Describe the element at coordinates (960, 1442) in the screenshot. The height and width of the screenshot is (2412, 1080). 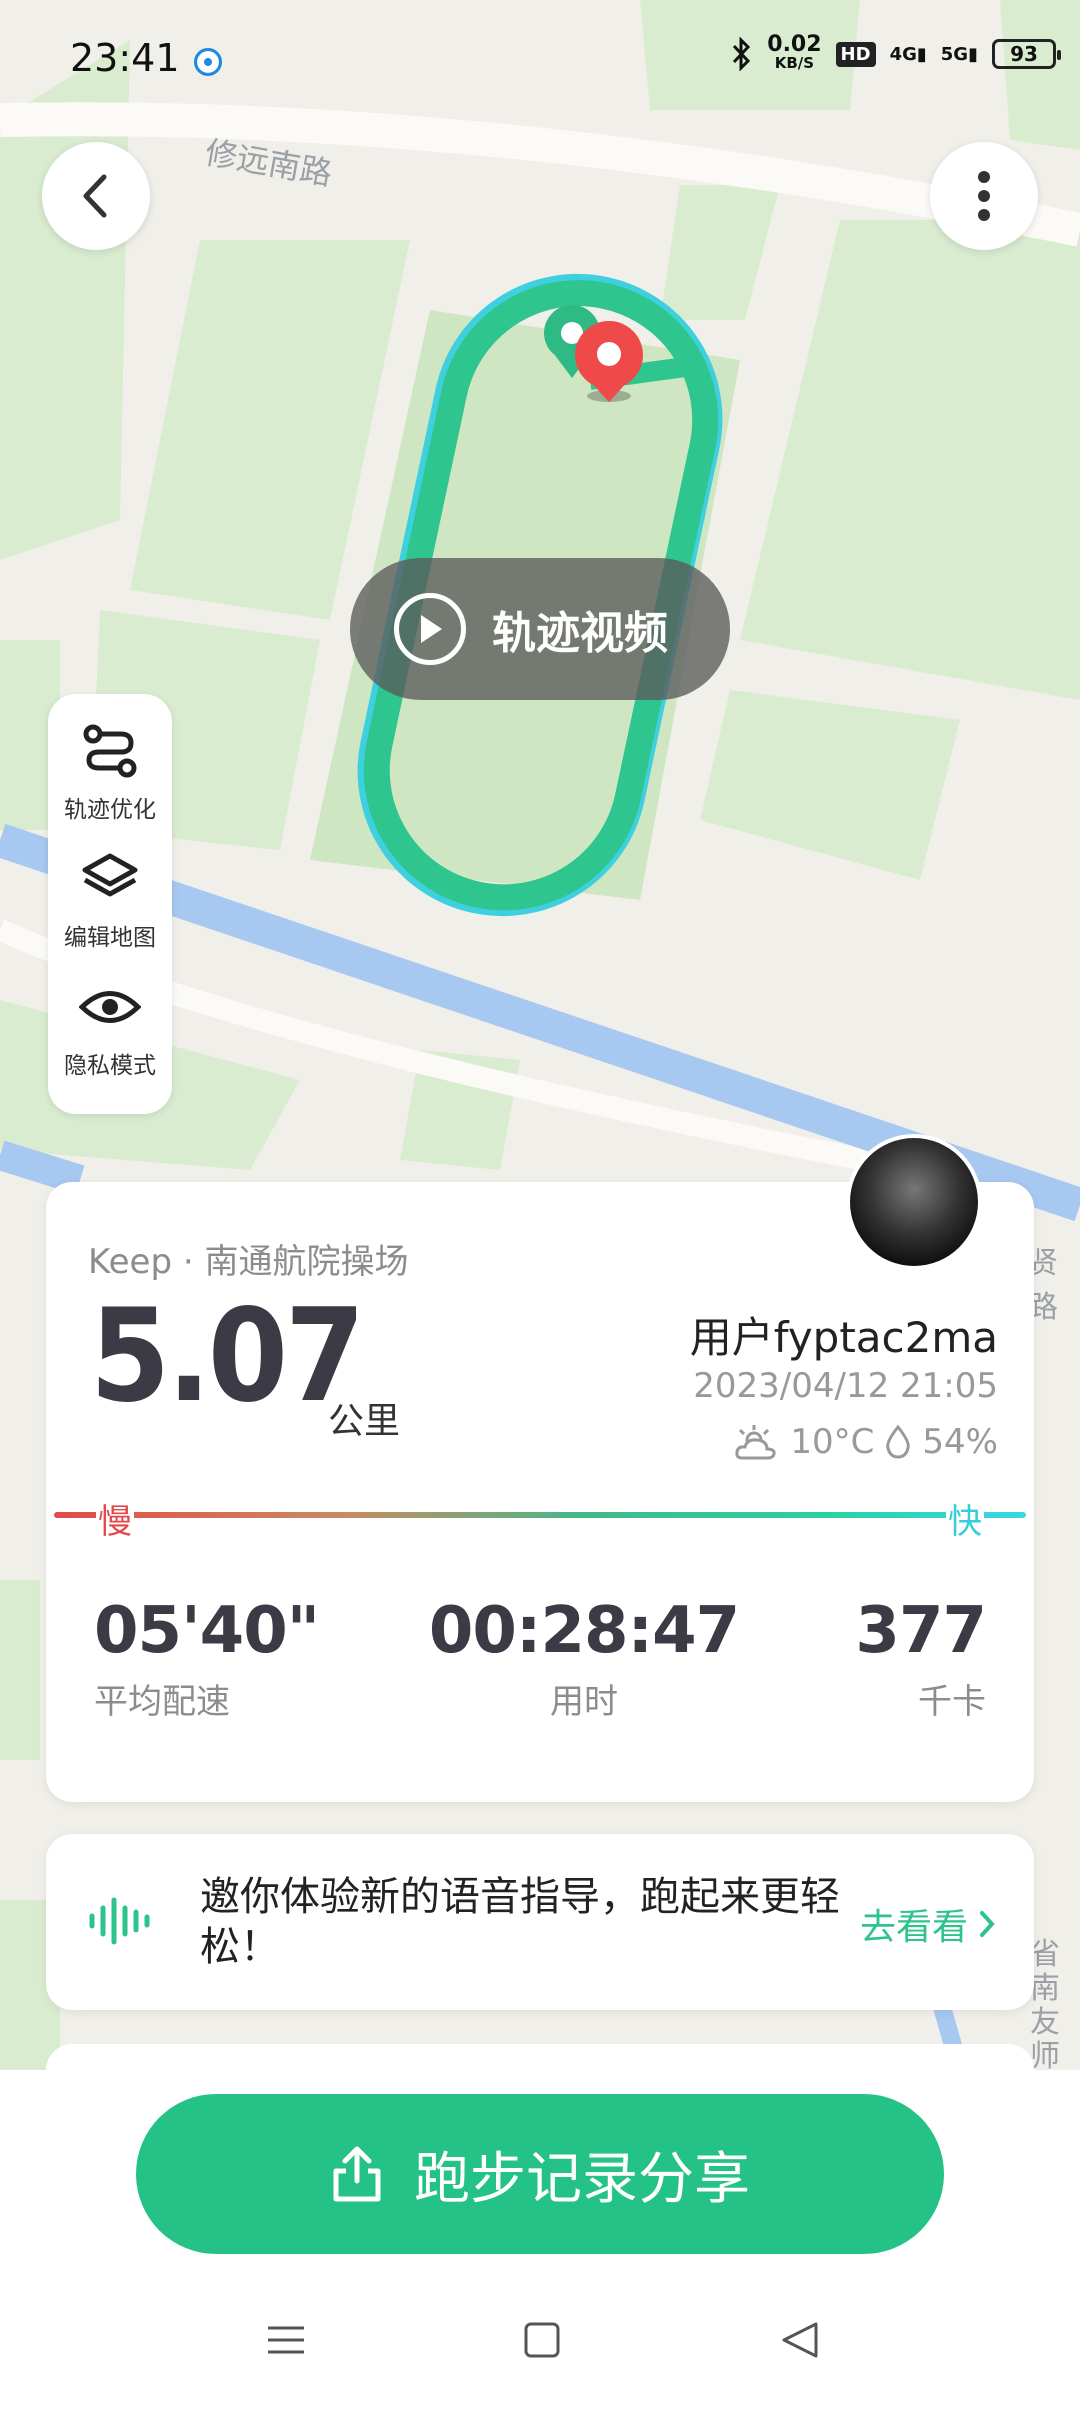
I see `humidity: 54%` at that location.